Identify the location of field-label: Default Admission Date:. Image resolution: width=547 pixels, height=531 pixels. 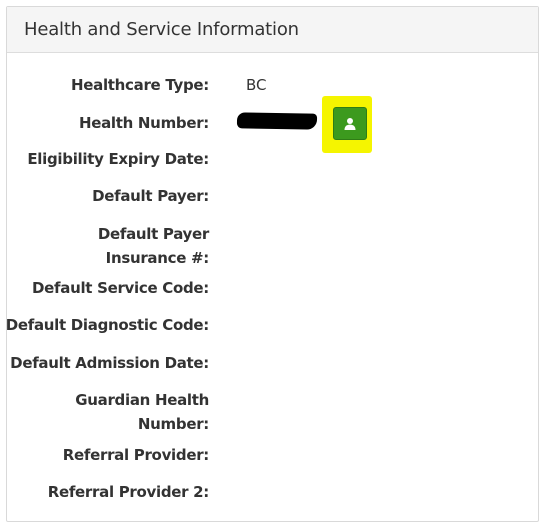
(109, 363).